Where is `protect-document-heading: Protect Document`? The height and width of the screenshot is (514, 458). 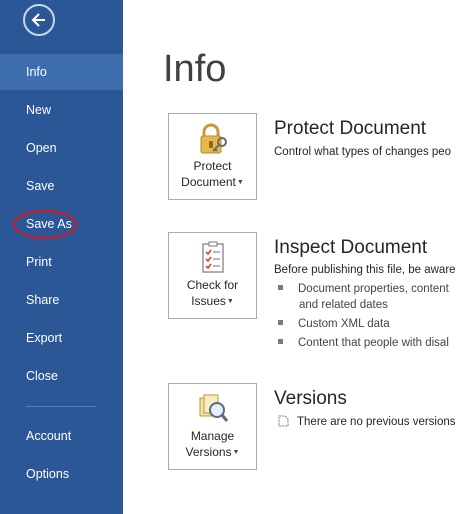 protect-document-heading: Protect Document is located at coordinates (350, 128).